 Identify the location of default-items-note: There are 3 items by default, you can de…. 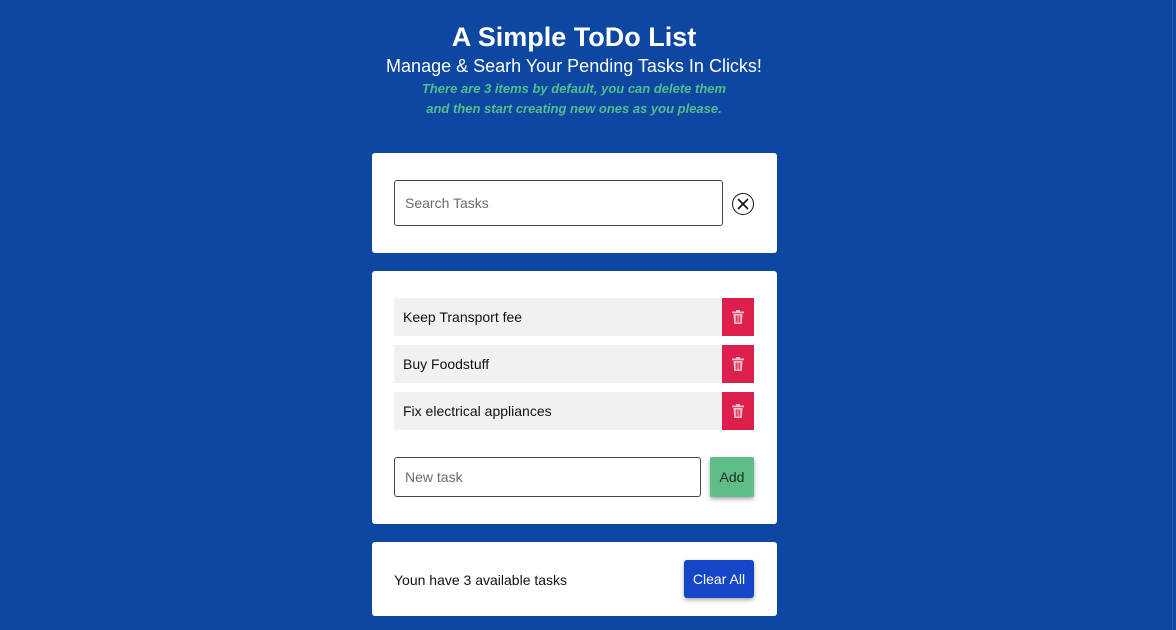
(574, 99).